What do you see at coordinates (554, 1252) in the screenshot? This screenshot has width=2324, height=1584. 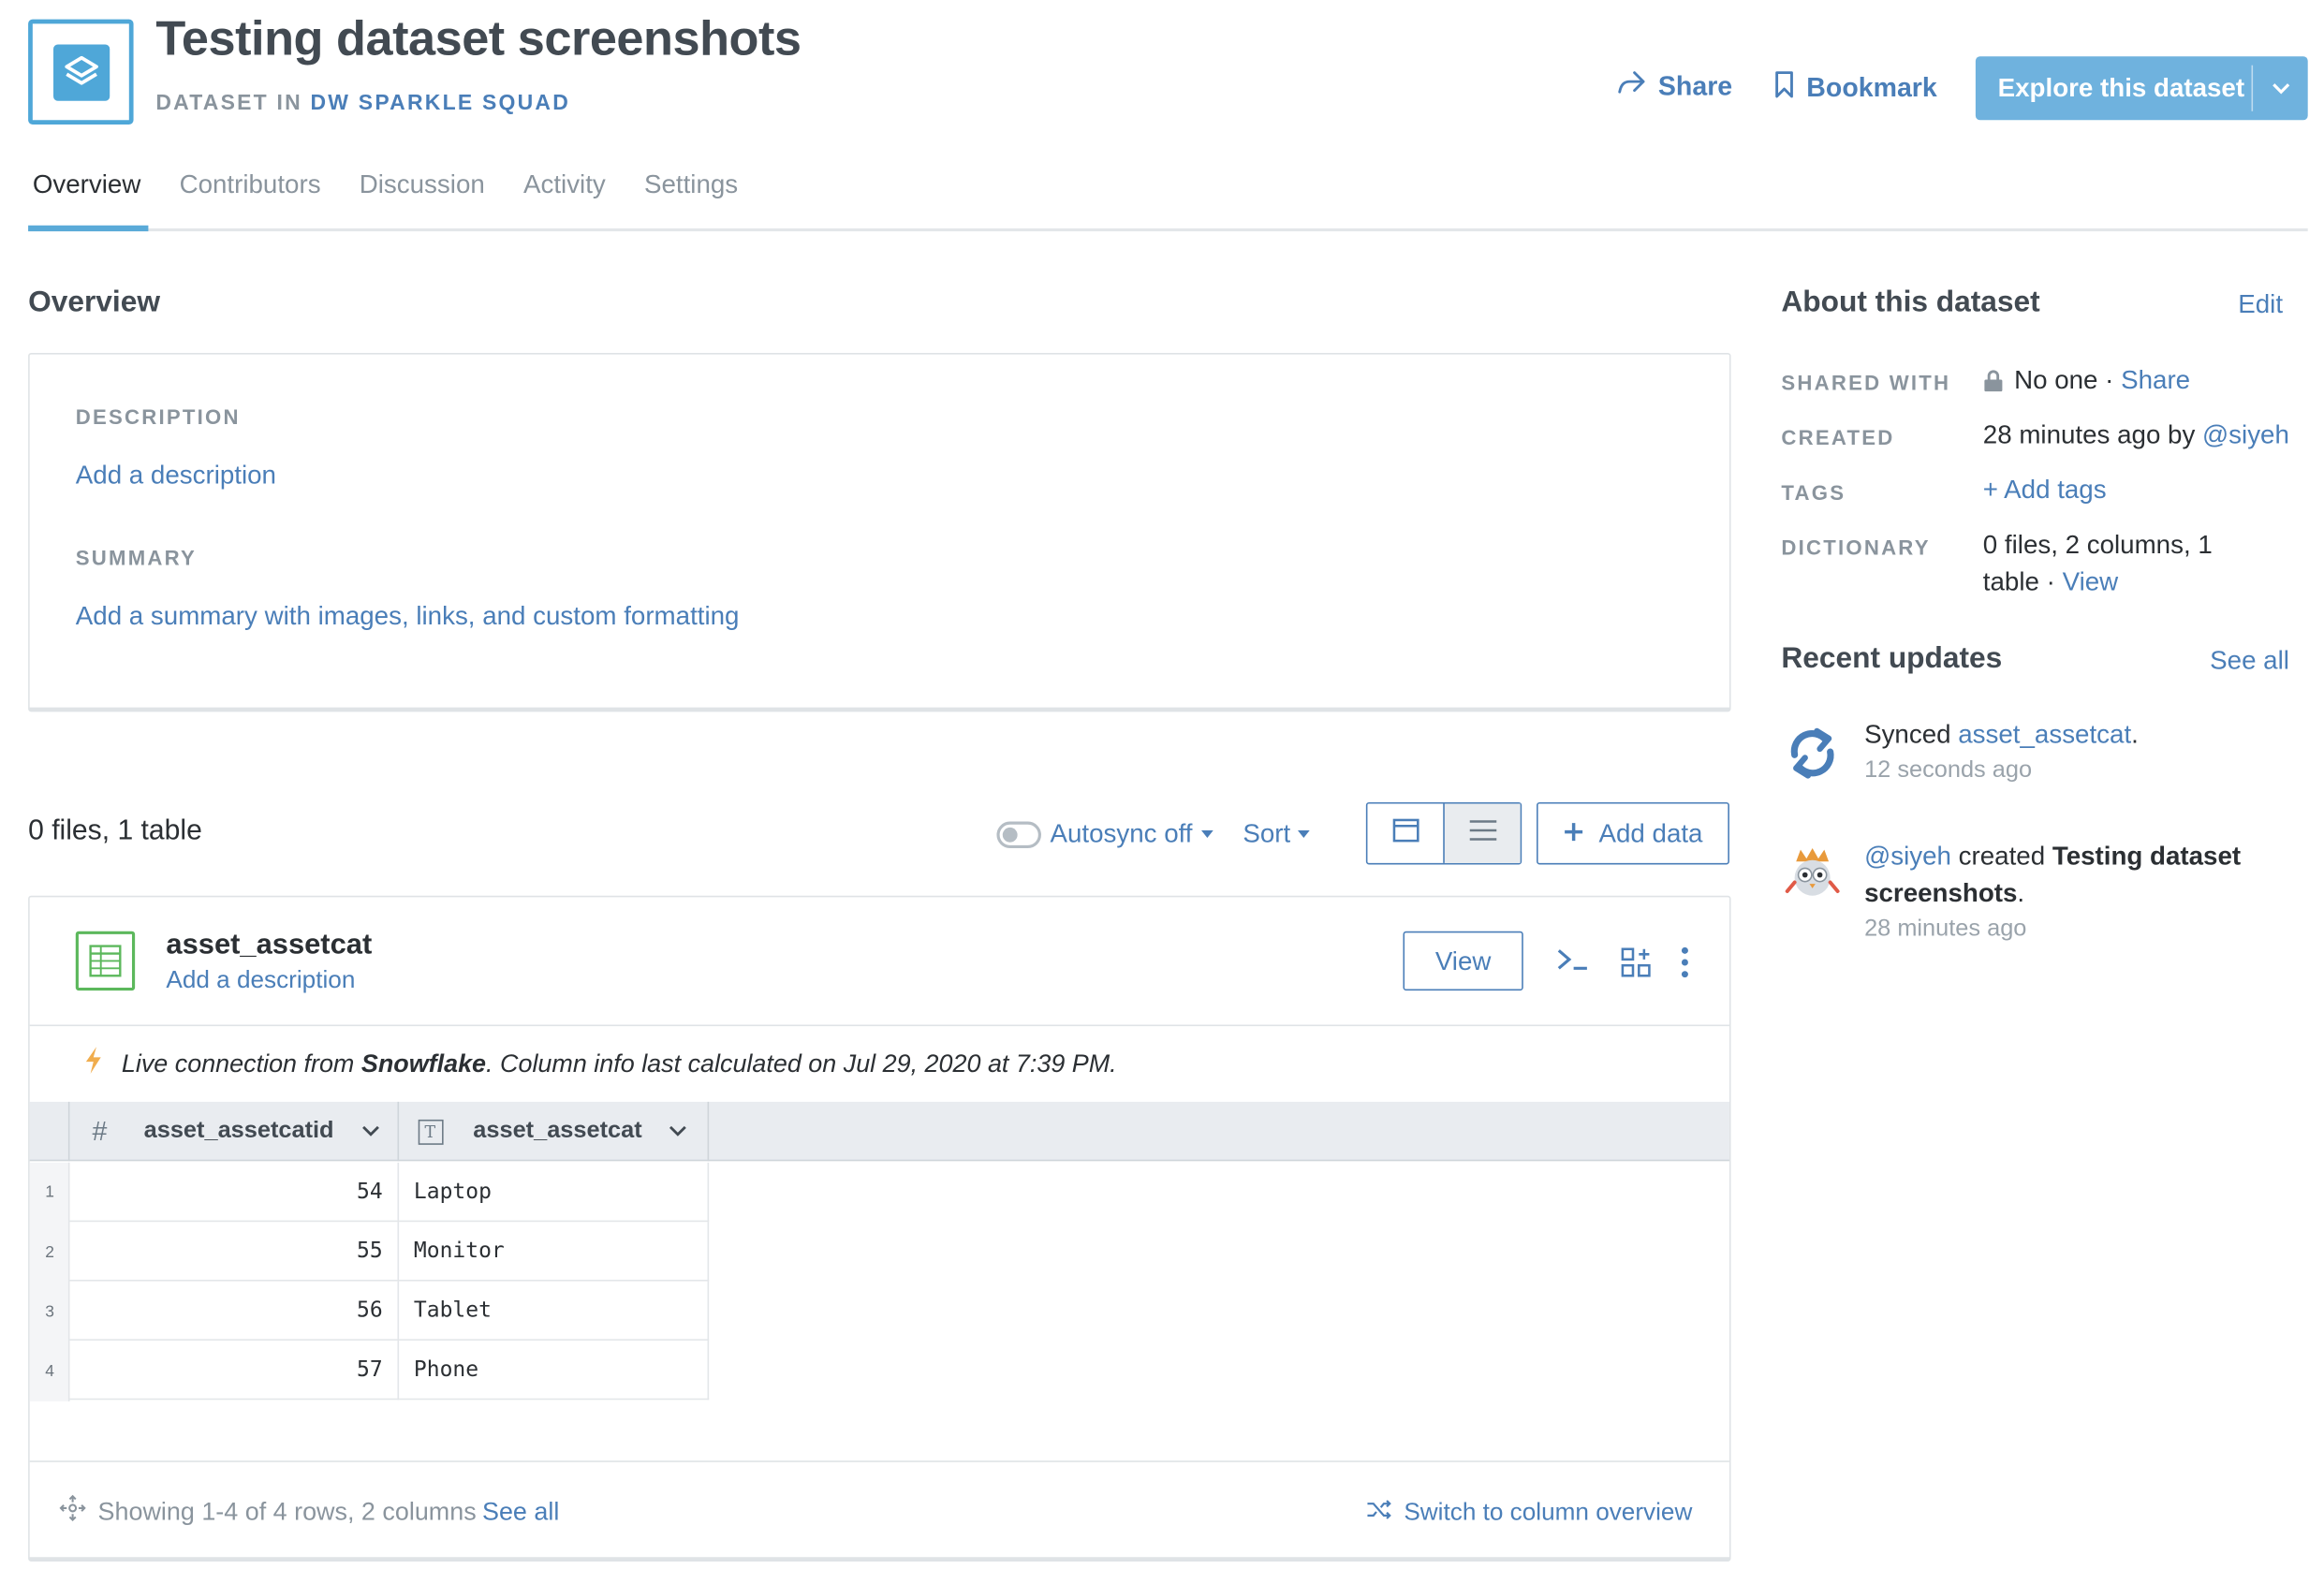 I see `table-cell: Monitor` at bounding box center [554, 1252].